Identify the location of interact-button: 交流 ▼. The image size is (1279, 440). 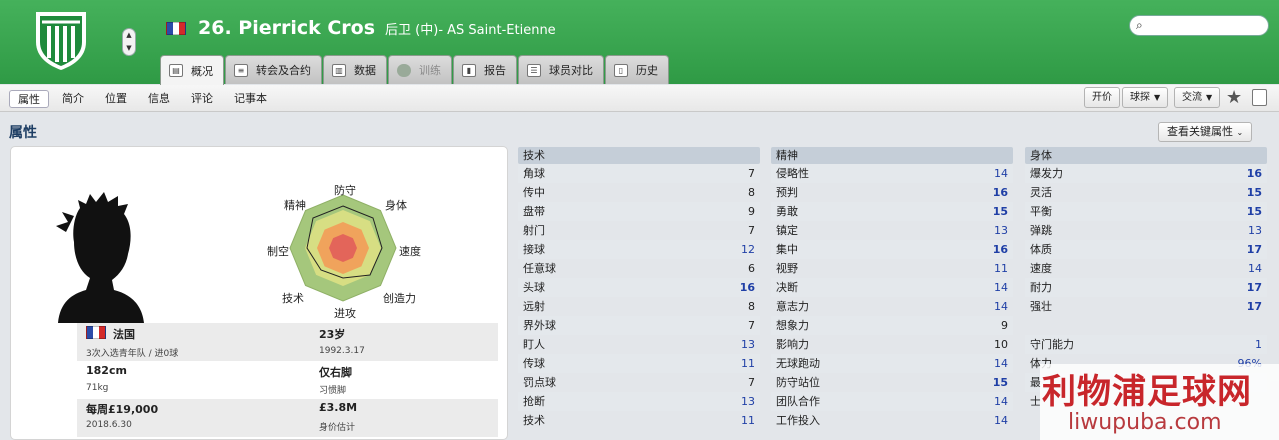
(1197, 97).